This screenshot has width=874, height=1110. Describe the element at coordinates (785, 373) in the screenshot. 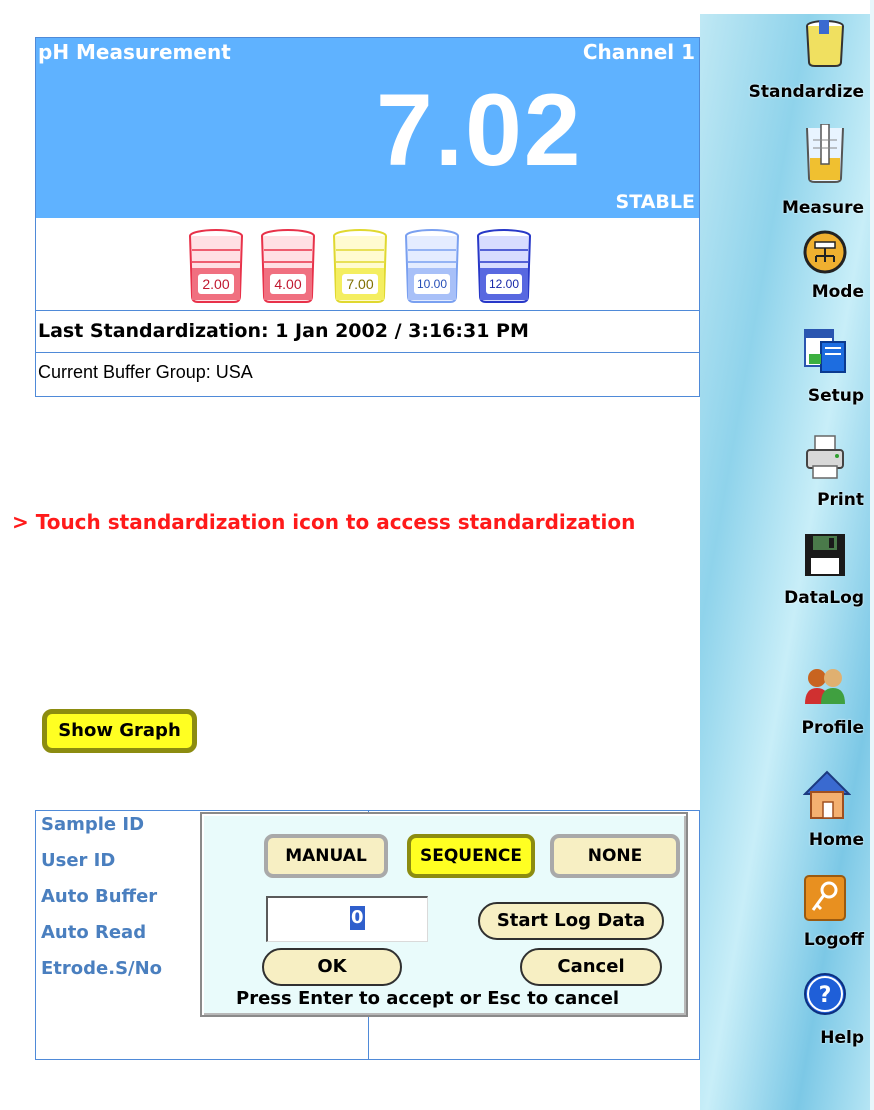

I see `toolbar-item-setup: Setup` at that location.